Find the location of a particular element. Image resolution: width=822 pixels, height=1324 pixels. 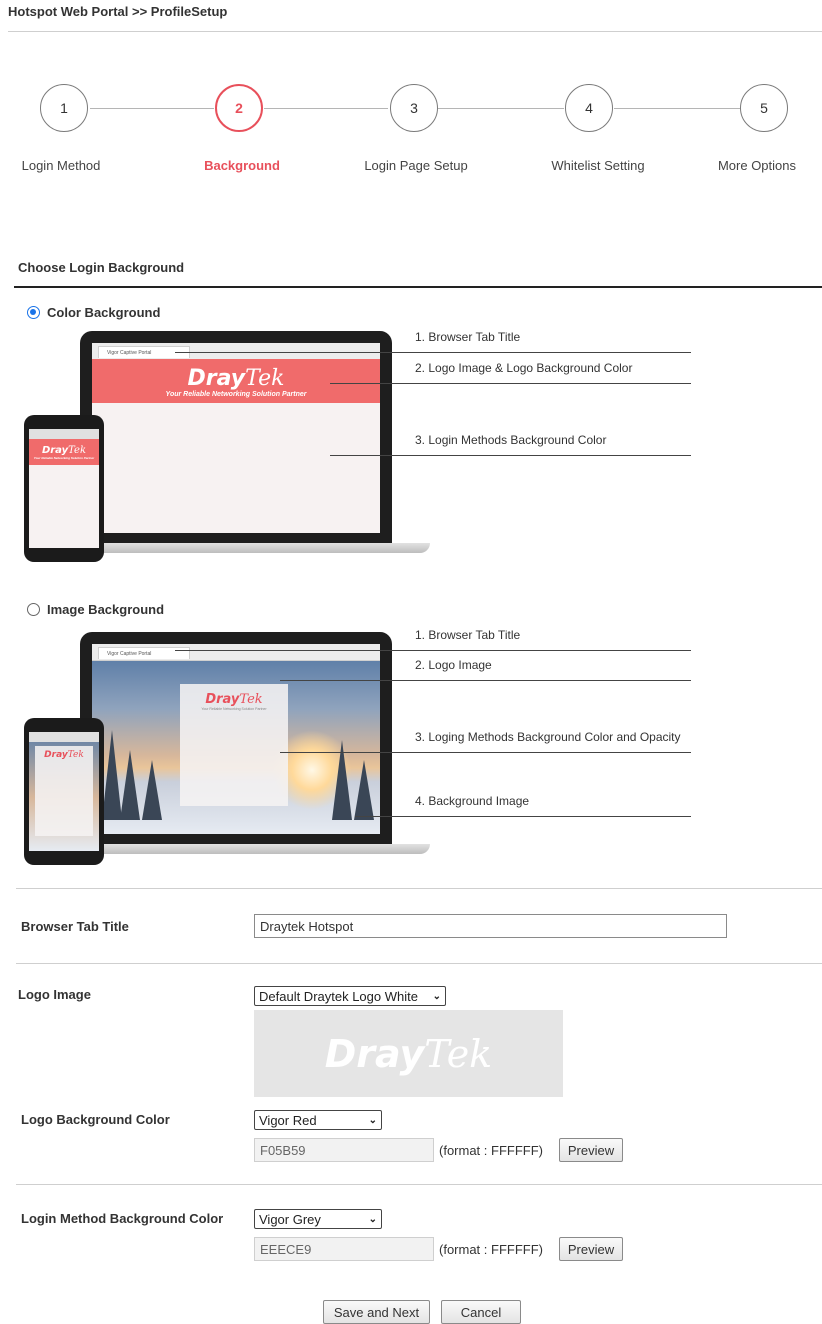

step-1-label: Login Method is located at coordinates (61, 165).